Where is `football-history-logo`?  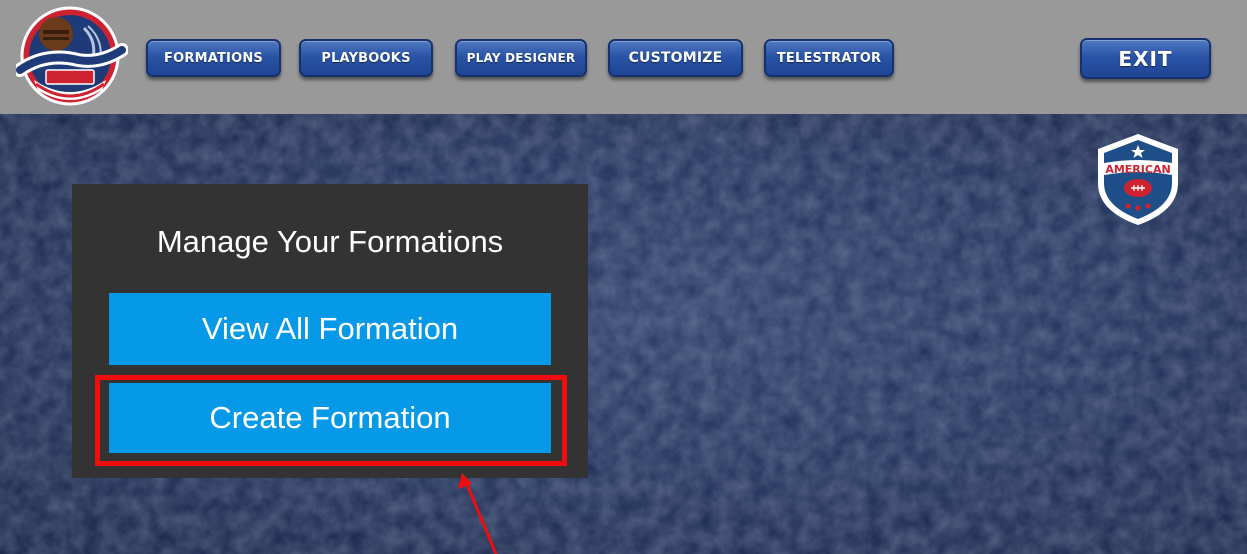
football-history-logo is located at coordinates (72, 57).